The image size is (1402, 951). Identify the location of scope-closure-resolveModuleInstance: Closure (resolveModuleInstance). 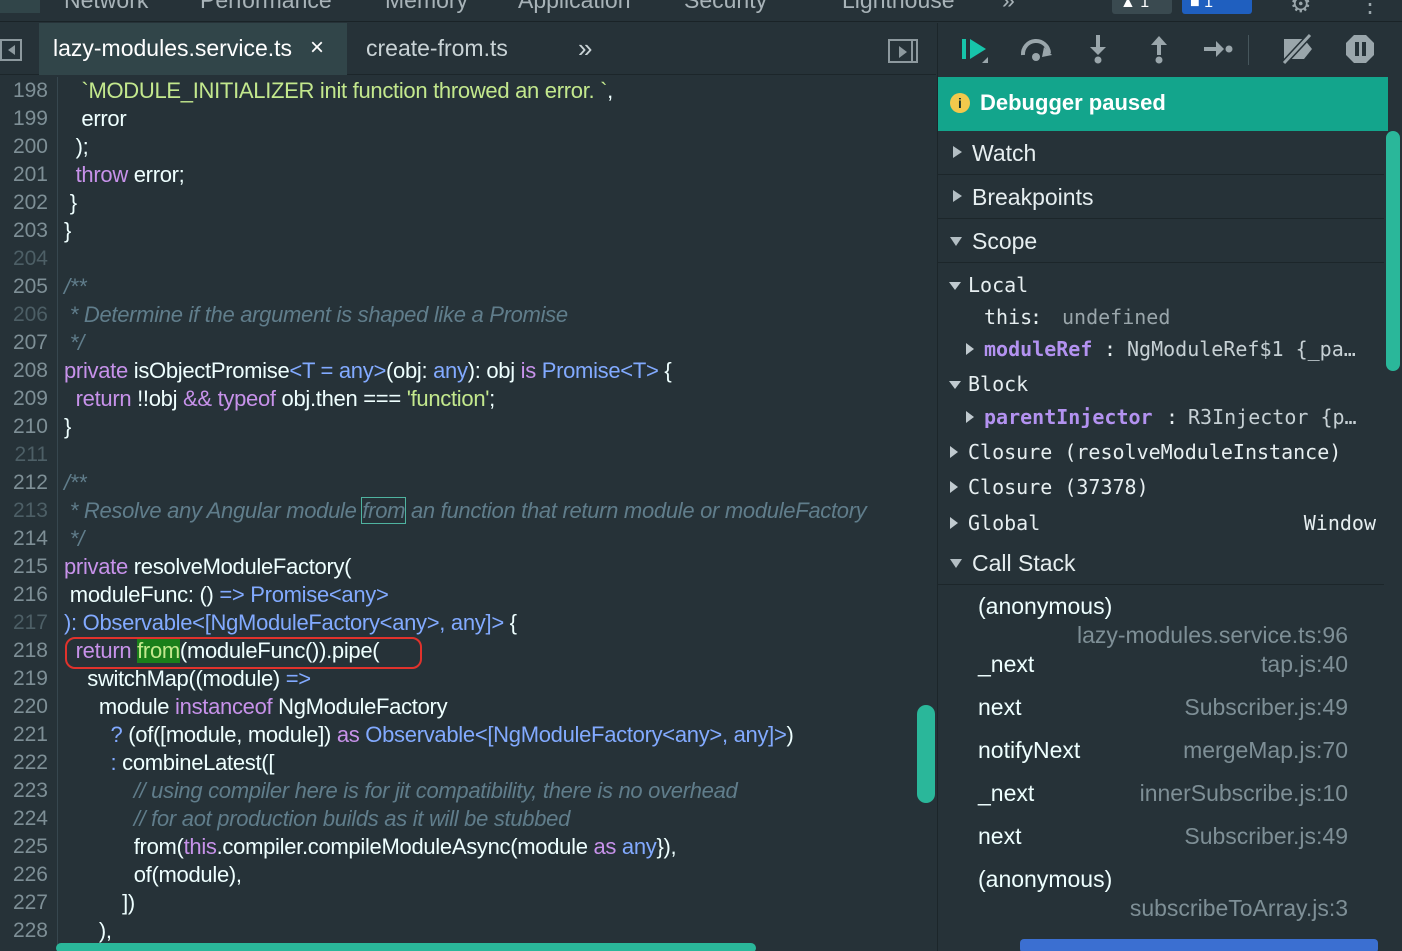
(1161, 452).